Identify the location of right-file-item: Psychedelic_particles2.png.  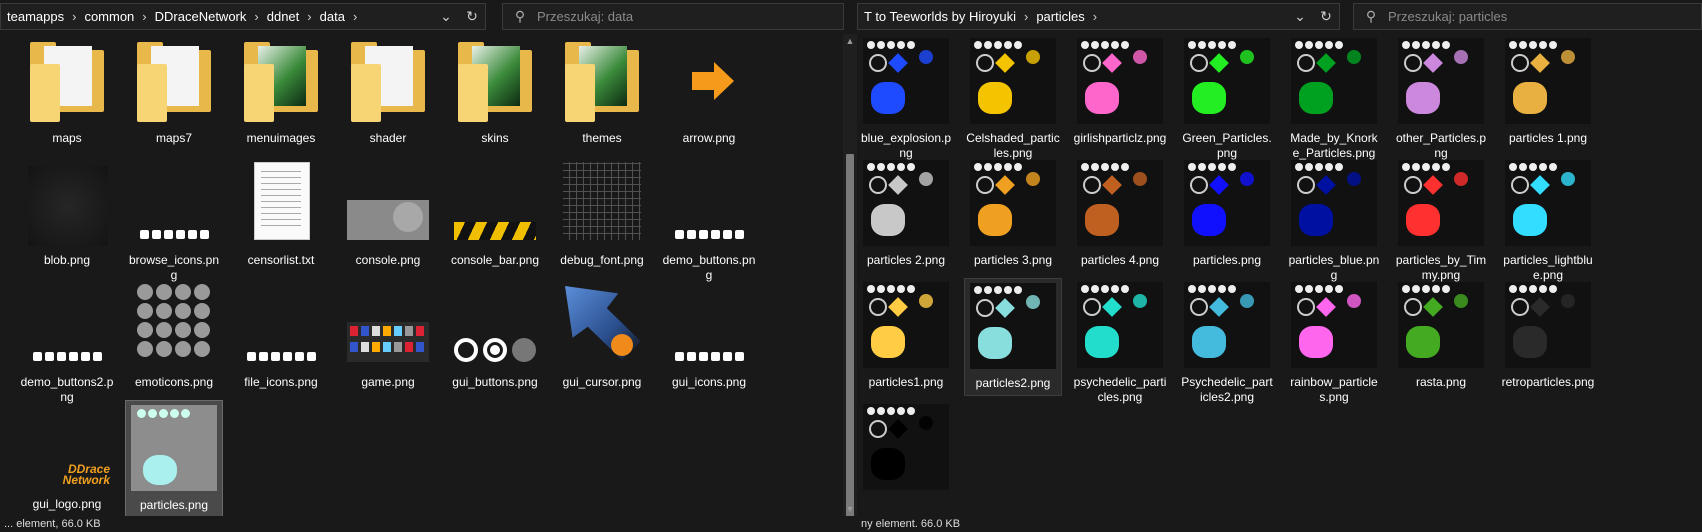
(1227, 341).